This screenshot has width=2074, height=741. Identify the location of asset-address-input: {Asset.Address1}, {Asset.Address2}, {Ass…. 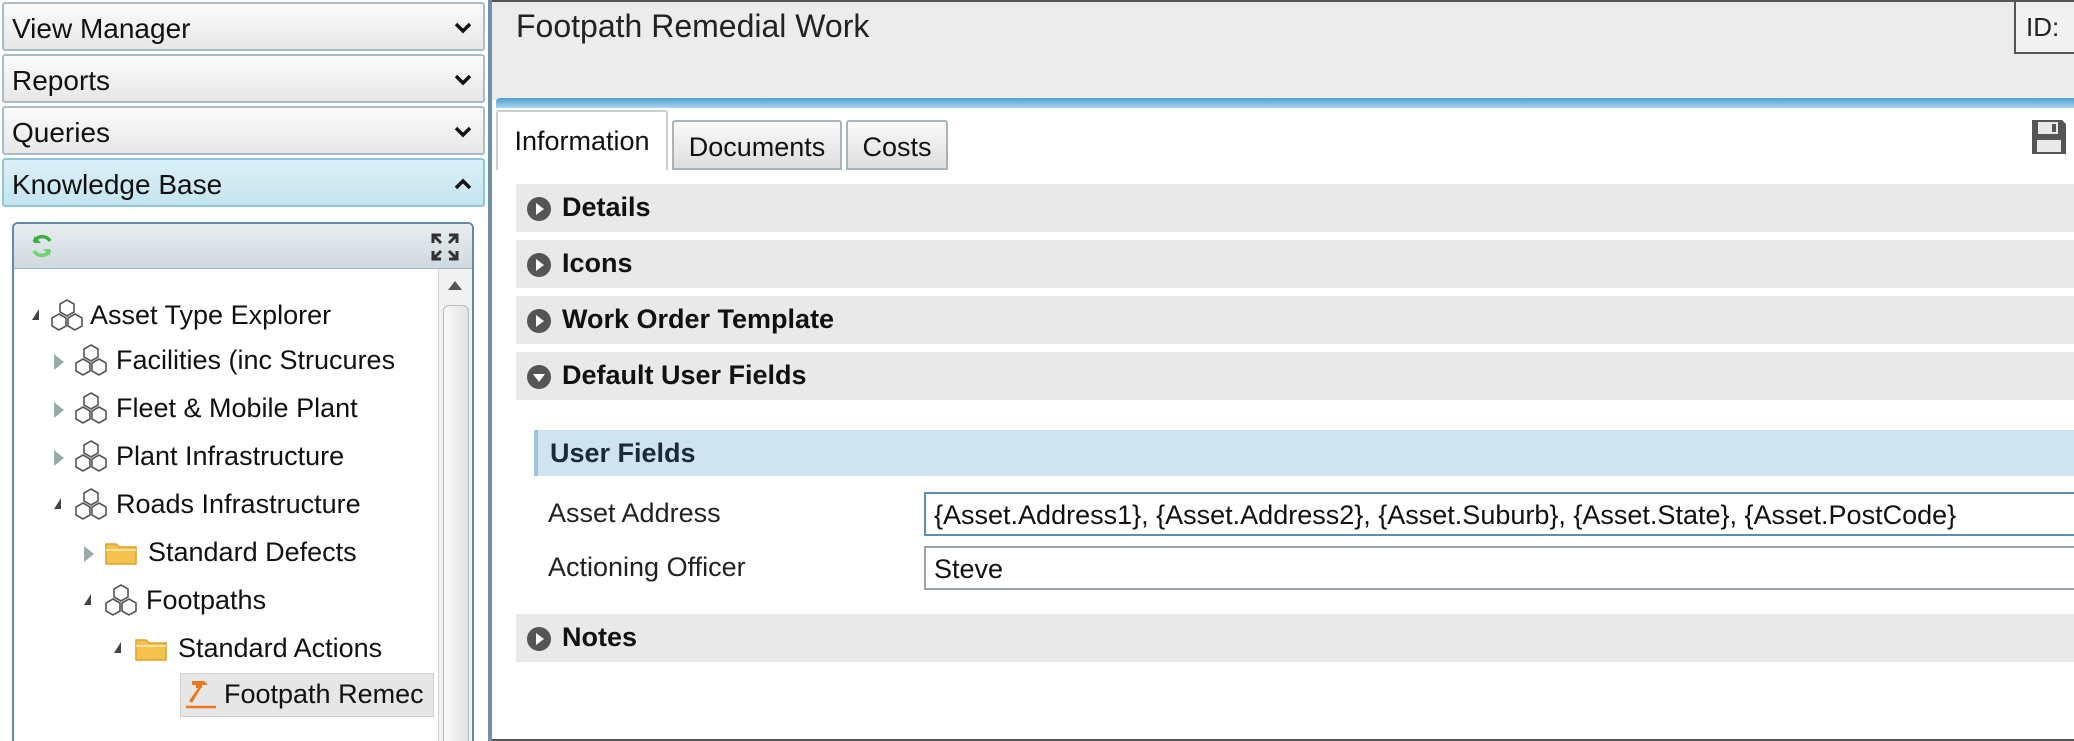
(1499, 514).